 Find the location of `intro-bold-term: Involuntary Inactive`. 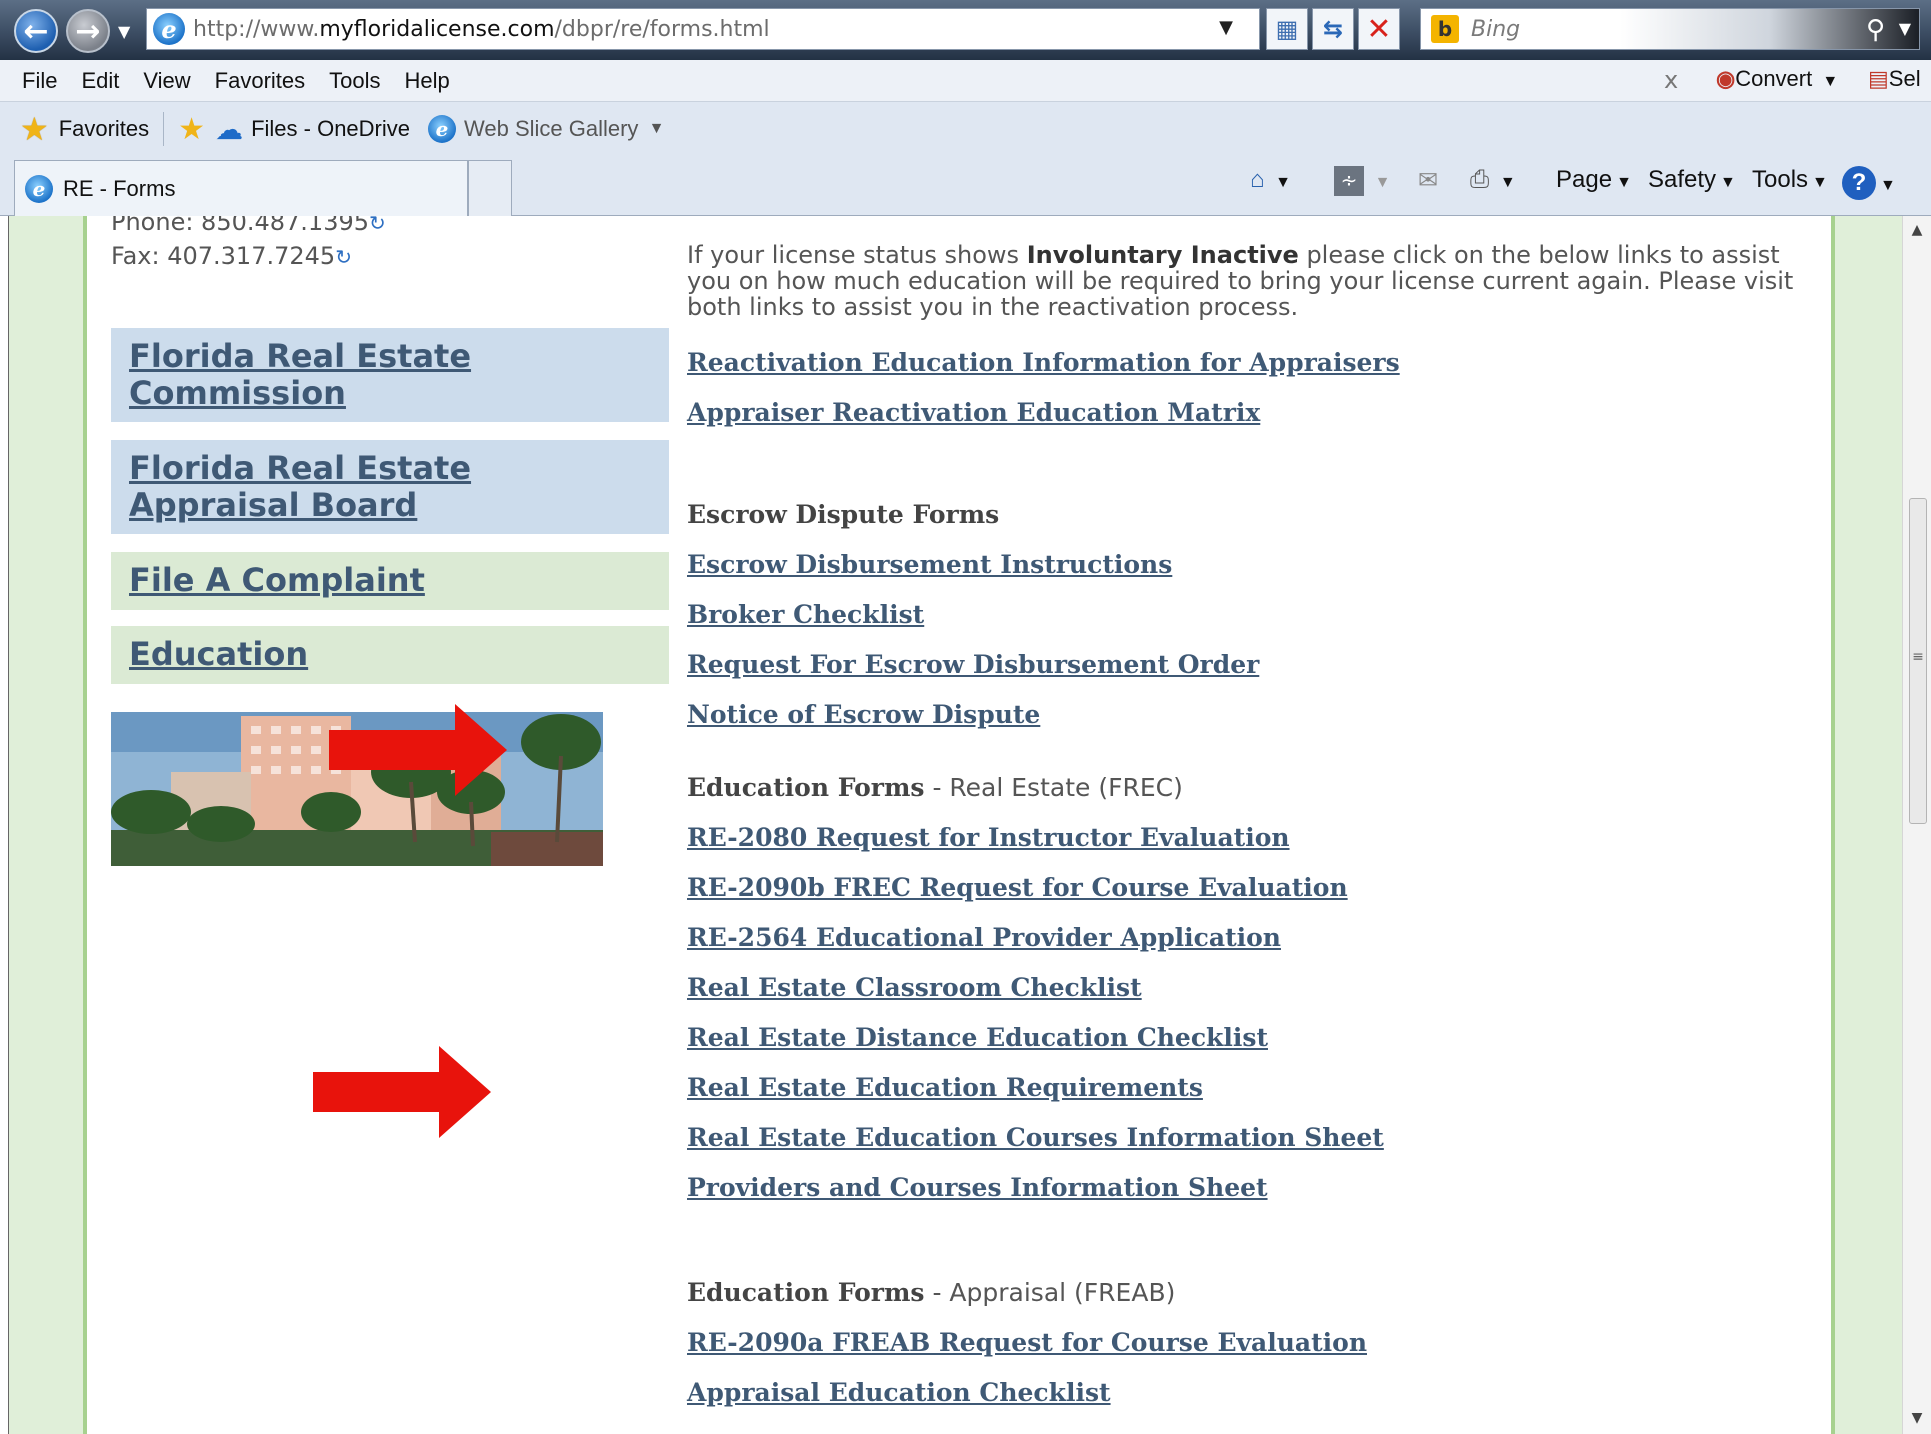

intro-bold-term: Involuntary Inactive is located at coordinates (1162, 255).